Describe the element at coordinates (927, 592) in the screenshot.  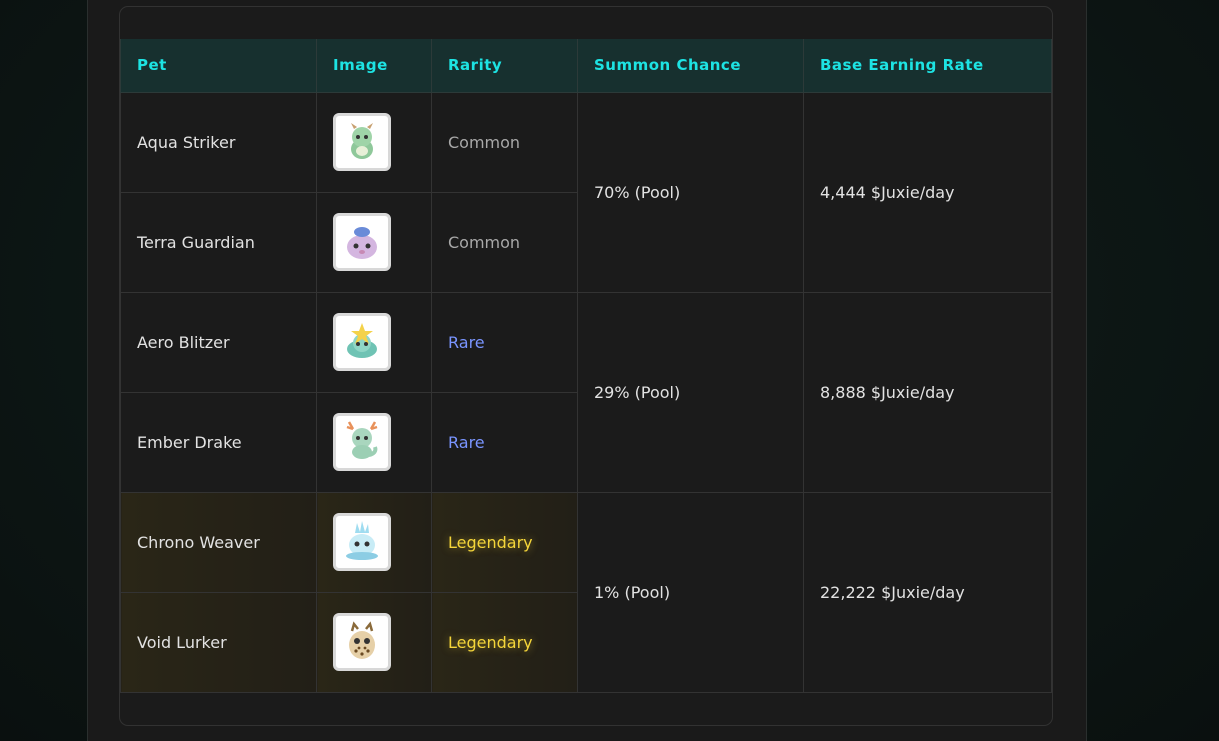
I see `base-earning-rate: 22,222 $Juxie/day` at that location.